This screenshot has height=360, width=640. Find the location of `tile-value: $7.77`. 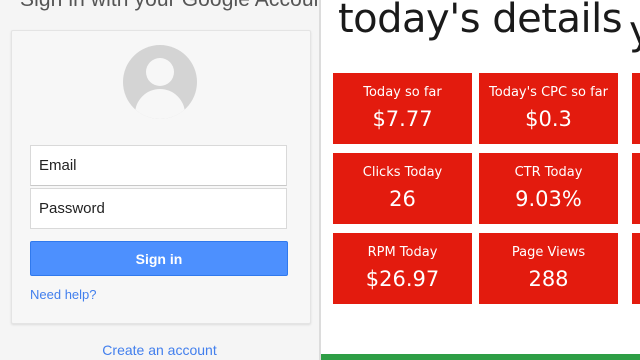

tile-value: $7.77 is located at coordinates (402, 119).